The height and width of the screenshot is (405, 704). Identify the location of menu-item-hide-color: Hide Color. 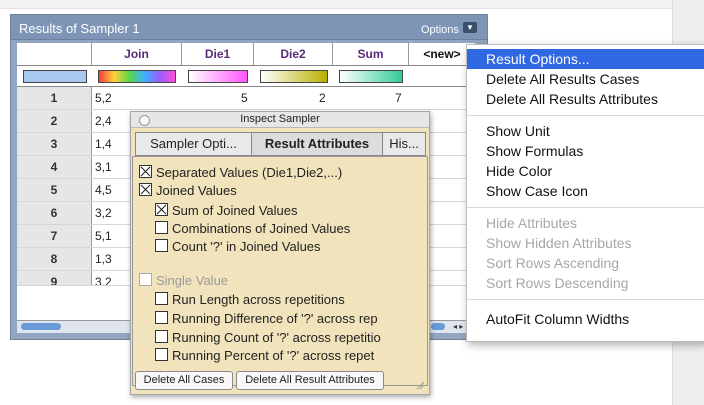
(585, 171).